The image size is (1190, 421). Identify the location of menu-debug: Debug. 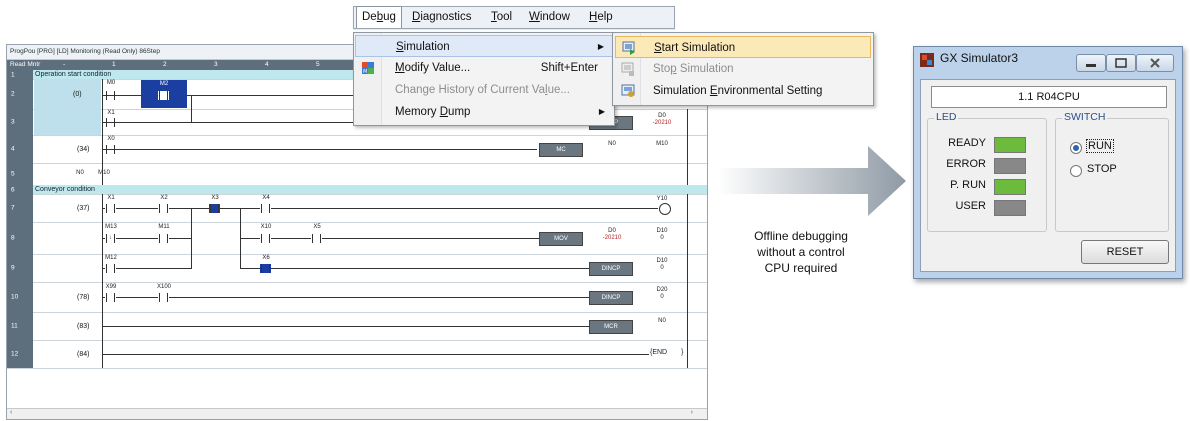
(379, 17).